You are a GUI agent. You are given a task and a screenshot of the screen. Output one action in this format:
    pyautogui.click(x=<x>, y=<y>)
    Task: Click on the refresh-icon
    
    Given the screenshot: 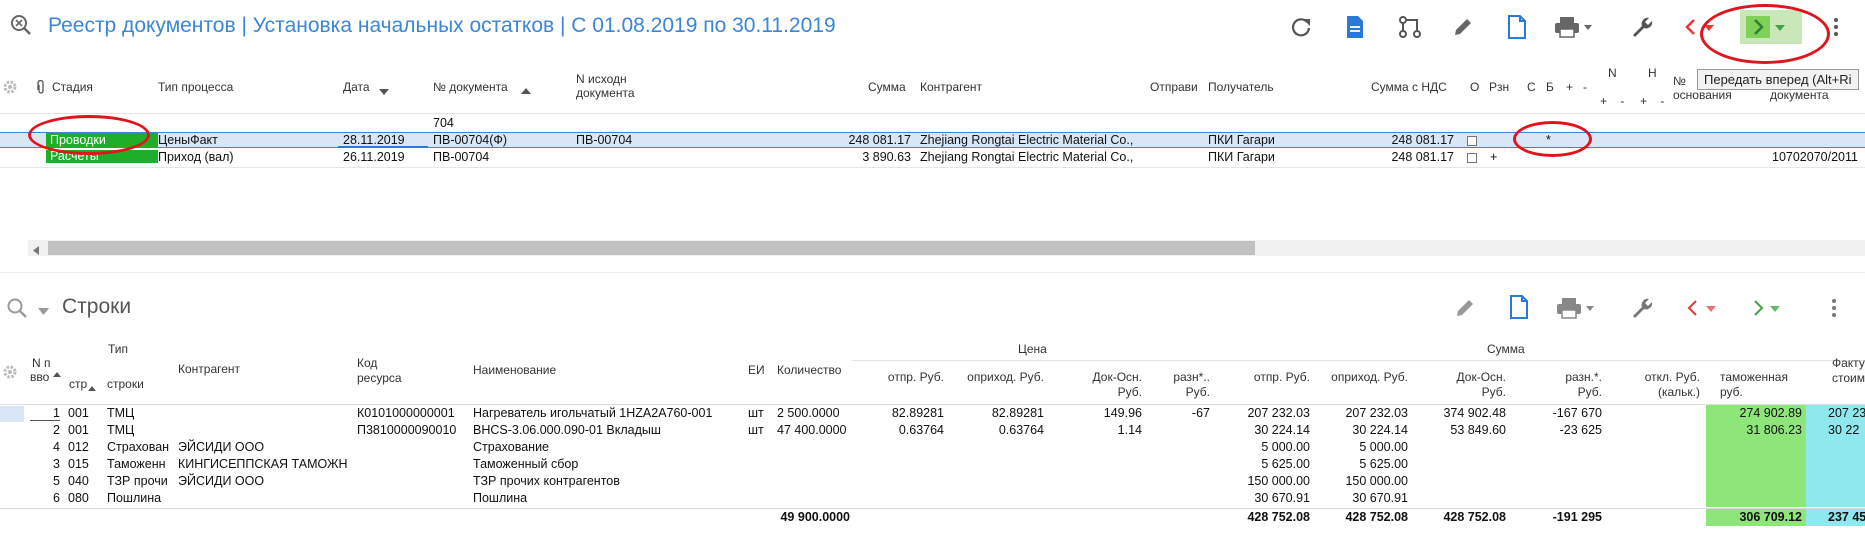 What is the action you would take?
    pyautogui.click(x=1301, y=27)
    